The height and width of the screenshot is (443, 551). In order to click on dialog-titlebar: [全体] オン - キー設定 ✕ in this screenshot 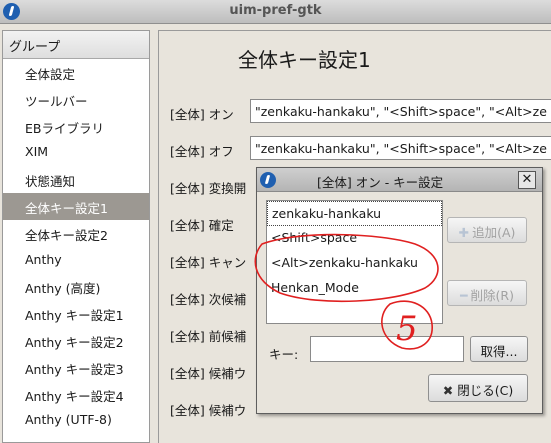, I will do `click(399, 180)`.